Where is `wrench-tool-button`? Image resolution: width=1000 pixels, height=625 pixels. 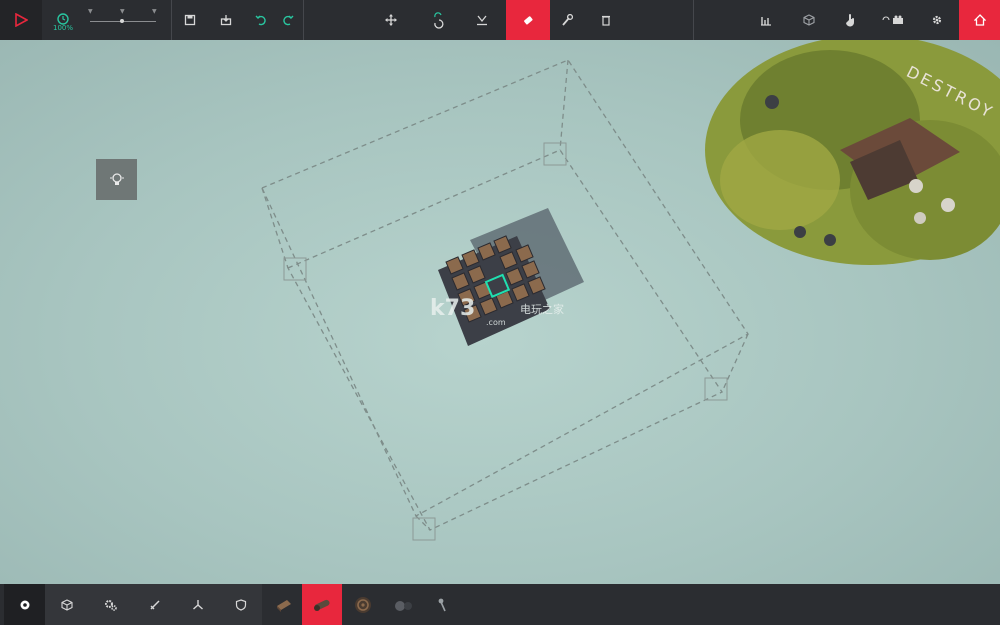 wrench-tool-button is located at coordinates (567, 20).